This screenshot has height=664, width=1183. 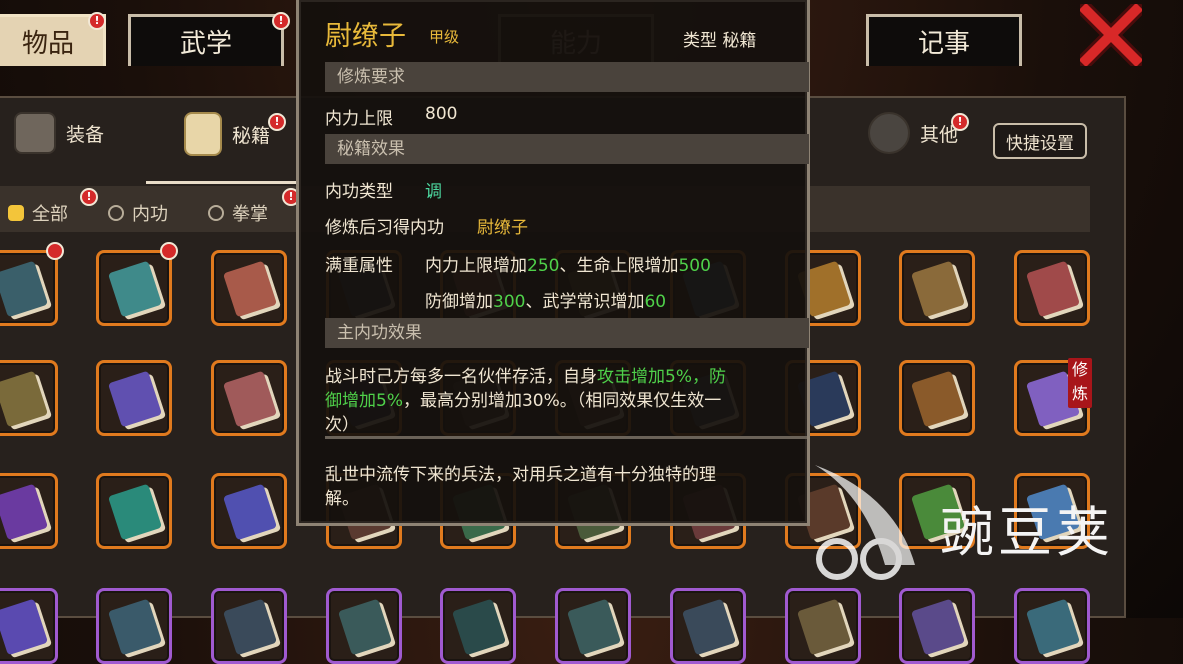 What do you see at coordinates (365, 36) in the screenshot?
I see `tooltip-title: 尉缭子` at bounding box center [365, 36].